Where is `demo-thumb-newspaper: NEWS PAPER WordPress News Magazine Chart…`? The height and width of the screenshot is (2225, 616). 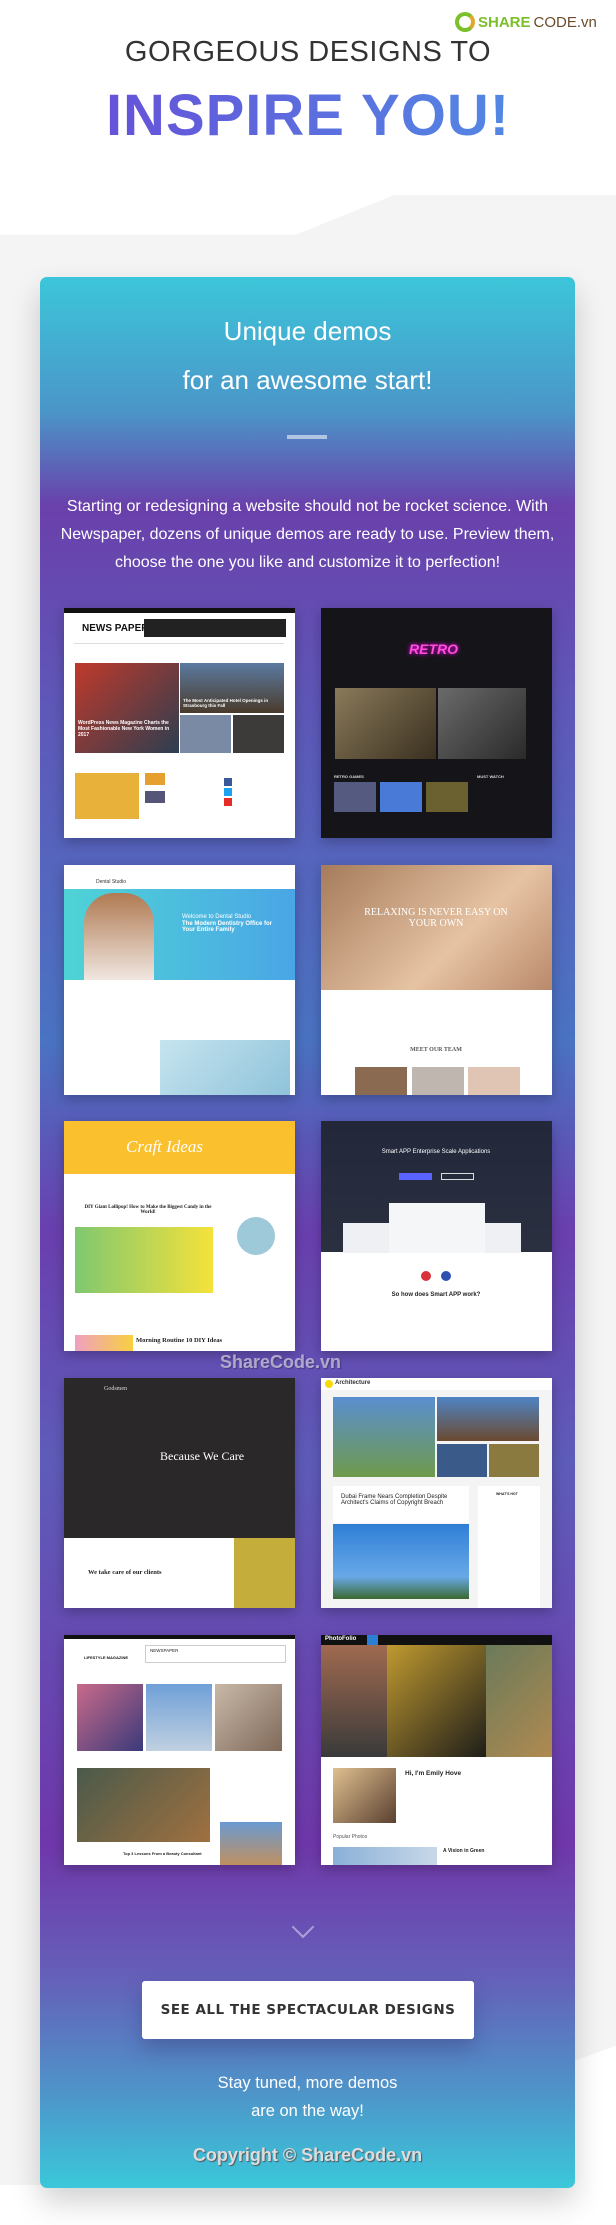
demo-thumb-newspaper: NEWS PAPER WordPress News Magazine Chart… is located at coordinates (179, 723).